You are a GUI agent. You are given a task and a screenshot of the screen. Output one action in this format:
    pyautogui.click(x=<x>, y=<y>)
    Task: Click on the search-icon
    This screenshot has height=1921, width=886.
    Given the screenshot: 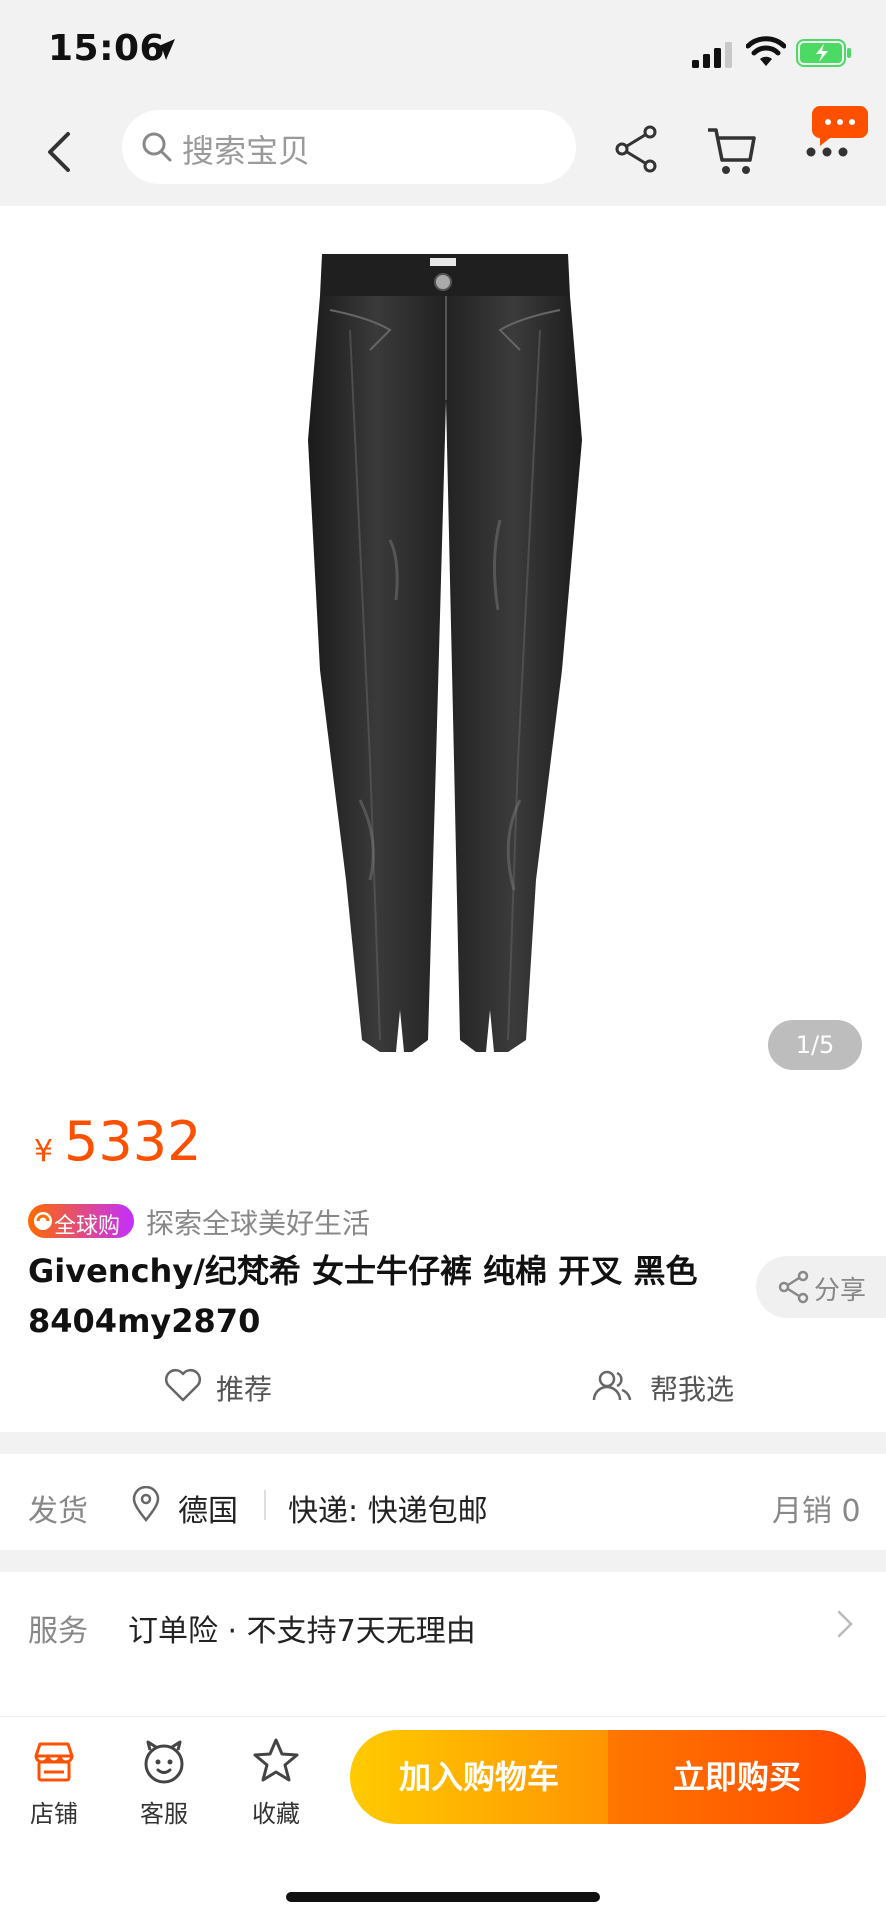 What is the action you would take?
    pyautogui.click(x=157, y=147)
    